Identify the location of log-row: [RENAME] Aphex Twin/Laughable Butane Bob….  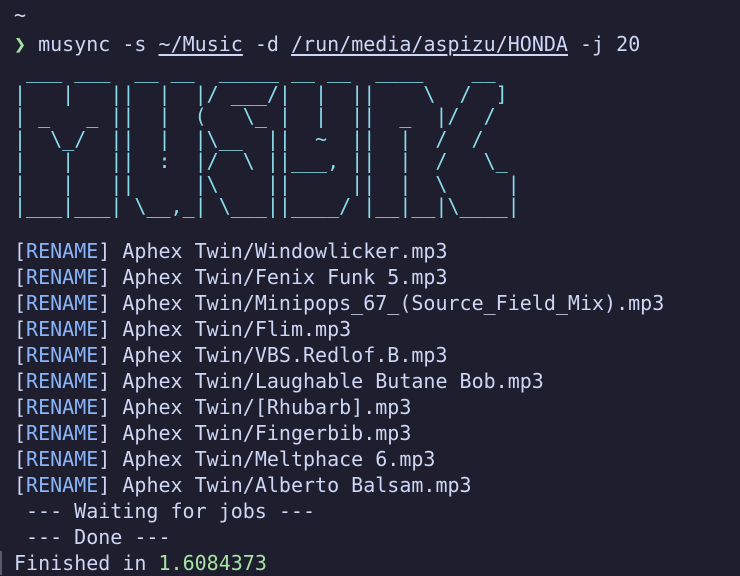
(279, 381).